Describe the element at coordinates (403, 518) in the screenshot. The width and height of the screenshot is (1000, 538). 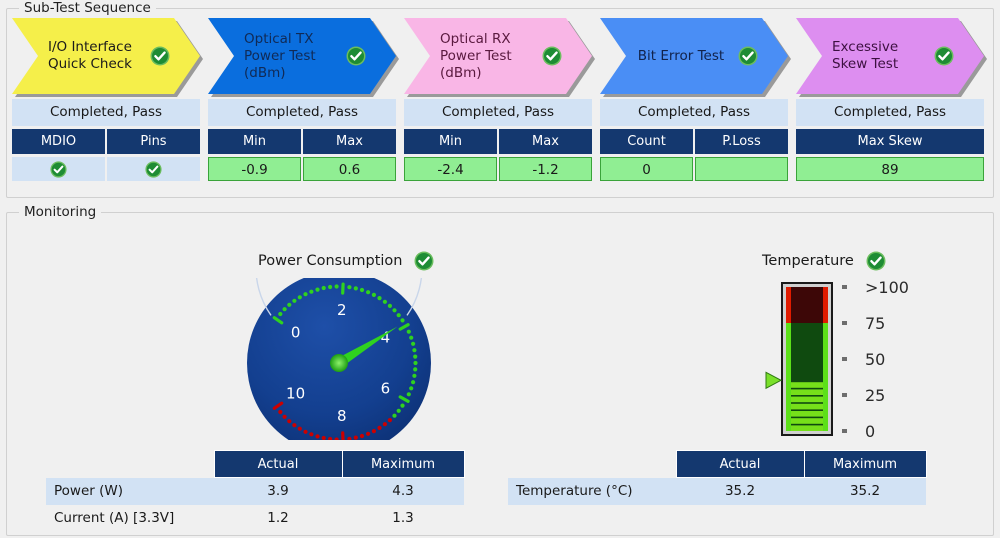
I see `power-maximum-1: 1.3` at that location.